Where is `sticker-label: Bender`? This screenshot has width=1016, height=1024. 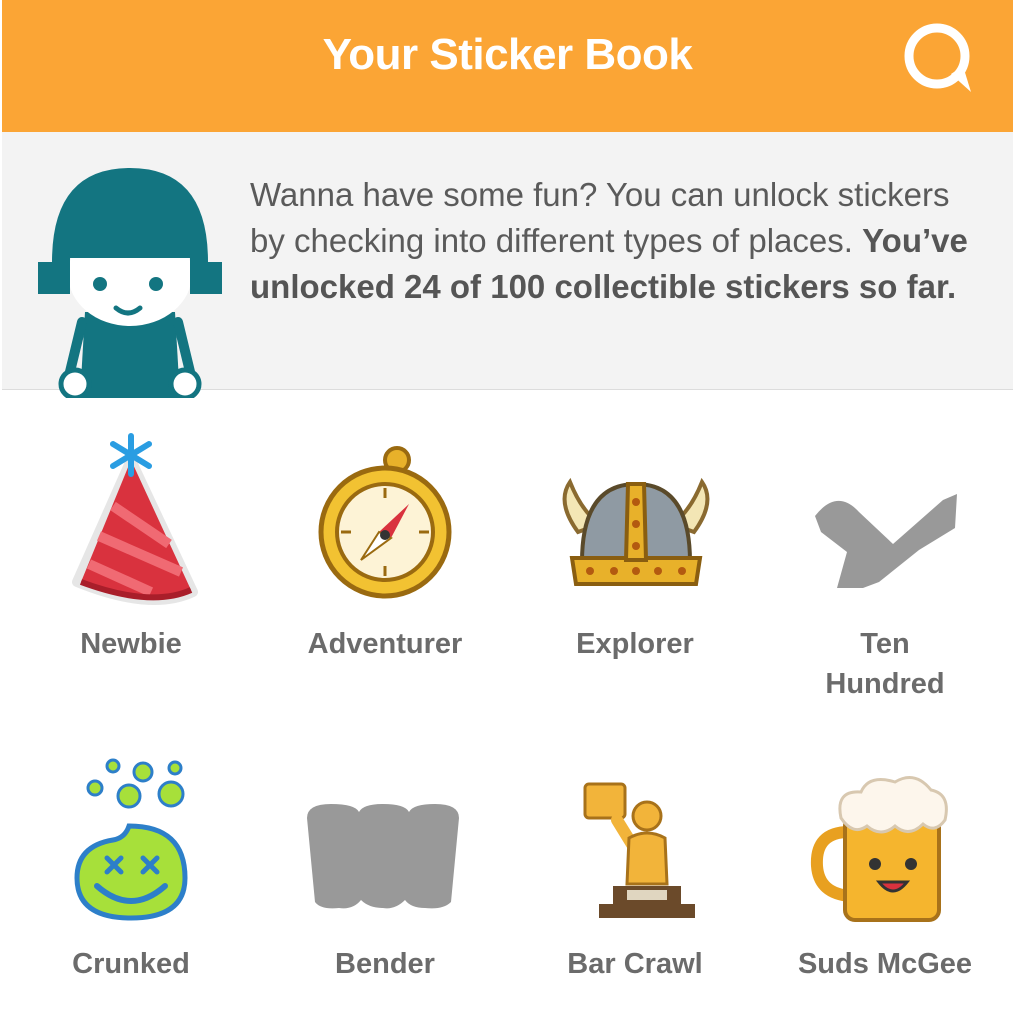 sticker-label: Bender is located at coordinates (385, 964).